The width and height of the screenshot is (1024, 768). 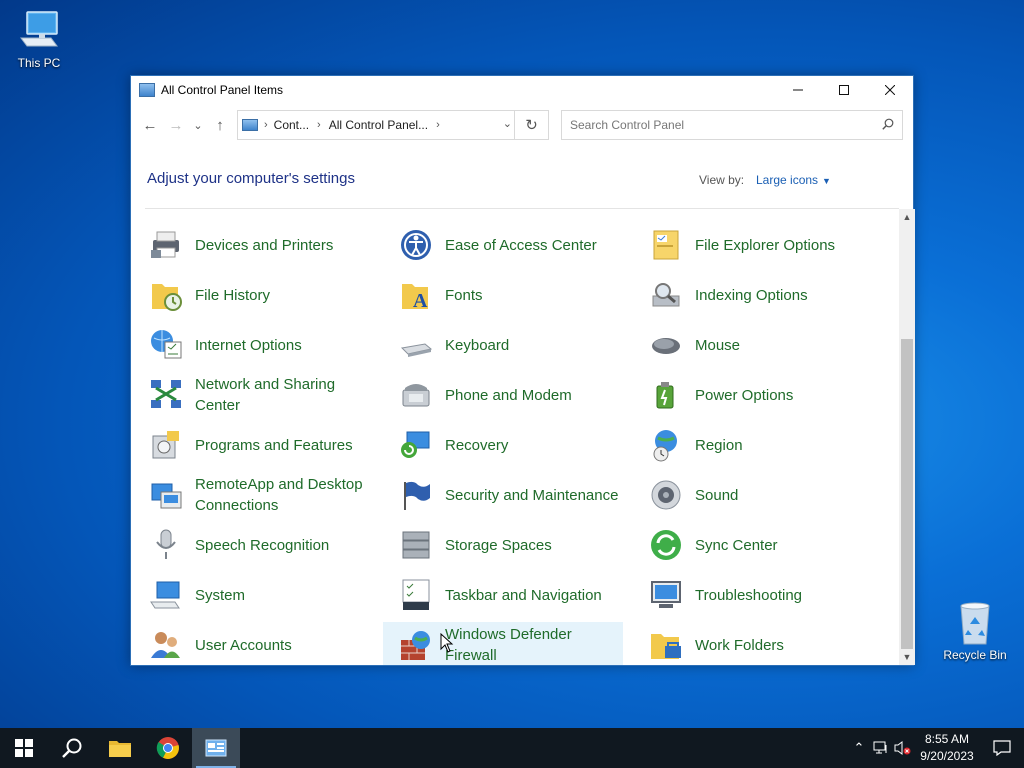 I want to click on control-panel-item: User Accounts, so click(x=253, y=643).